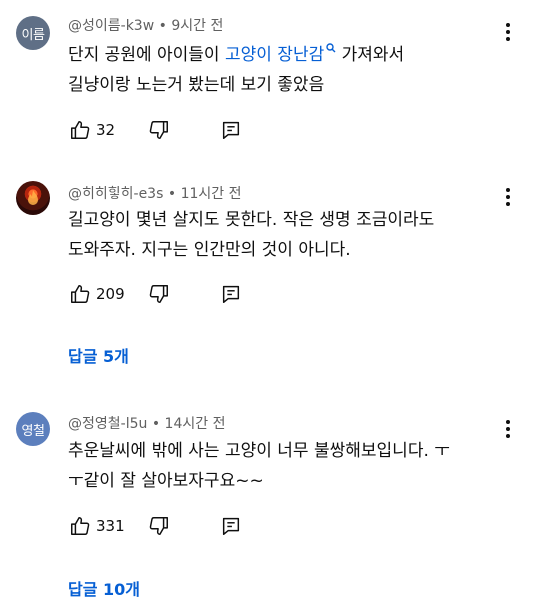  I want to click on reply-icon, so click(231, 526).